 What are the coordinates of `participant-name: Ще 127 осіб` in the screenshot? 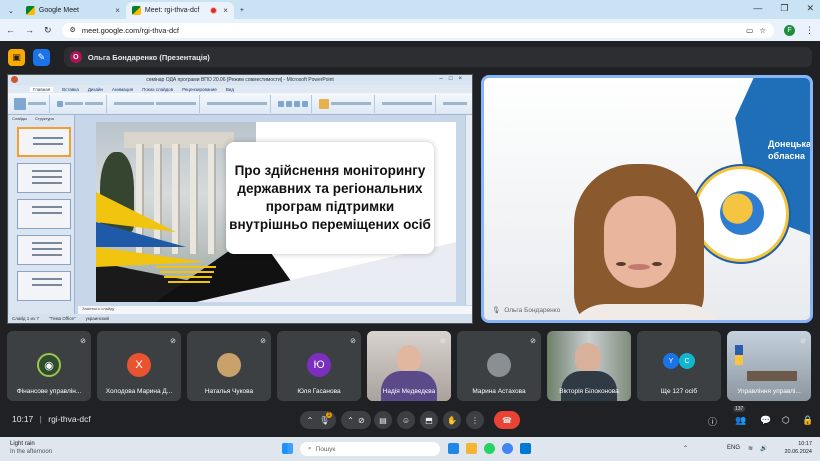 It's located at (679, 391).